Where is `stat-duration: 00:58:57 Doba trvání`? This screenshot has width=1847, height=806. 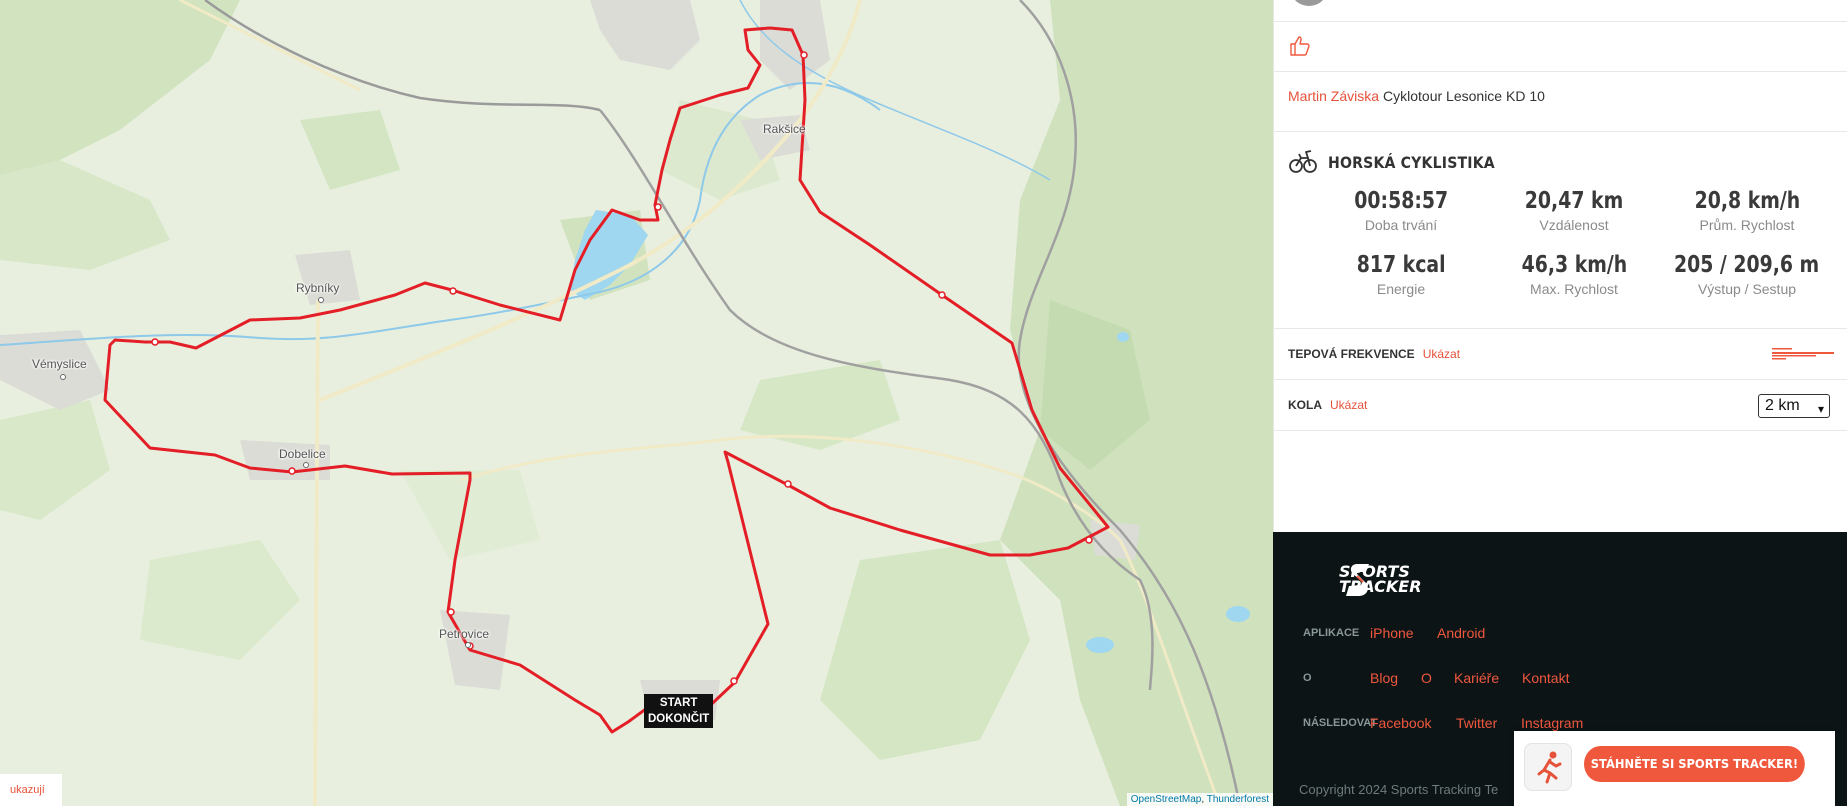
stat-duration: 00:58:57 Doba trvání is located at coordinates (1401, 210).